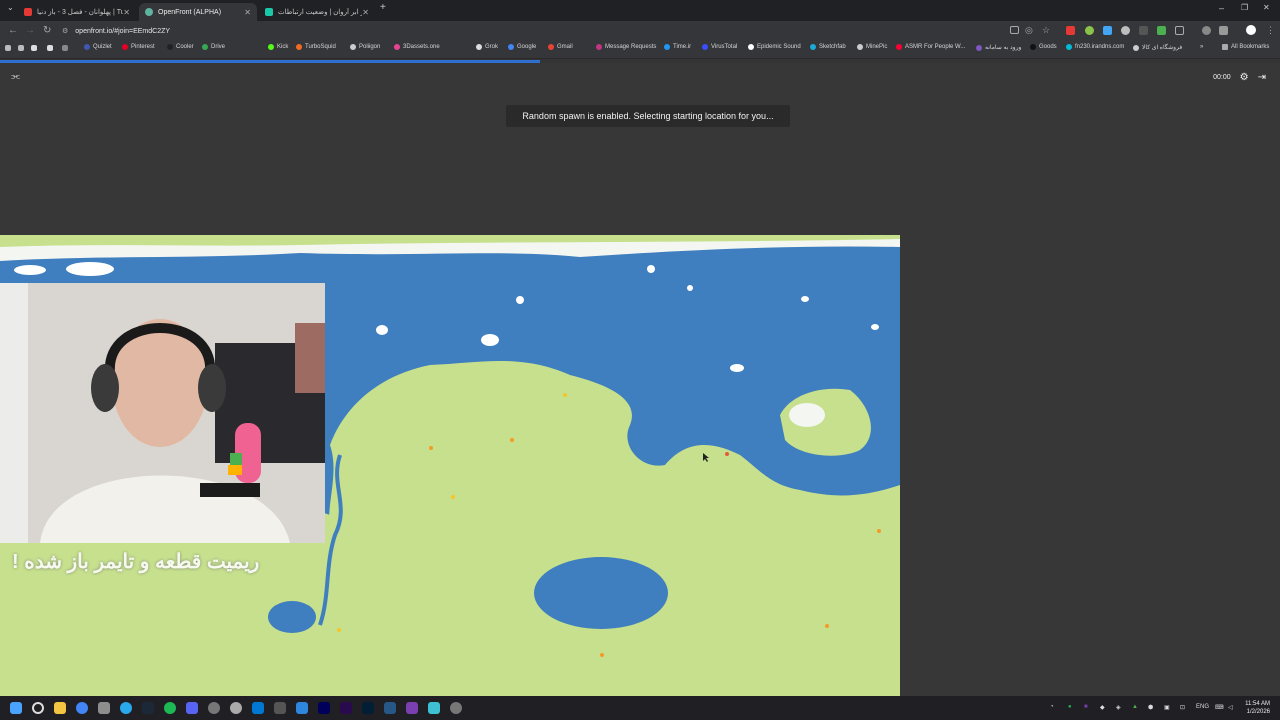 The image size is (1280, 720). I want to click on bookmark-item: فروشگاه ای کالا, so click(1157, 47).